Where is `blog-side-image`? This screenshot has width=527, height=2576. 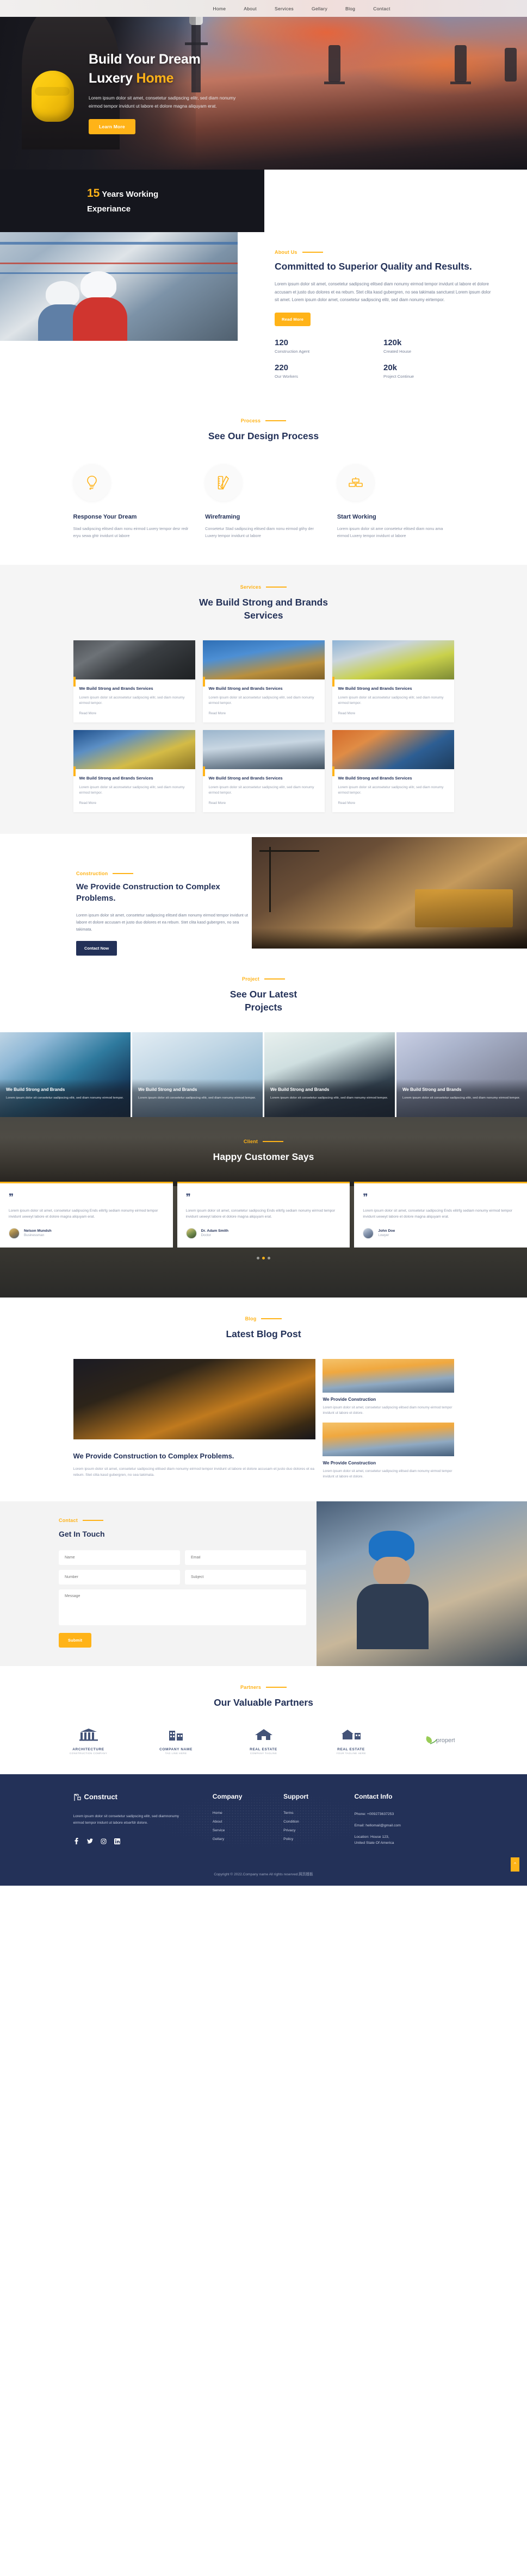
blog-side-image is located at coordinates (388, 1439).